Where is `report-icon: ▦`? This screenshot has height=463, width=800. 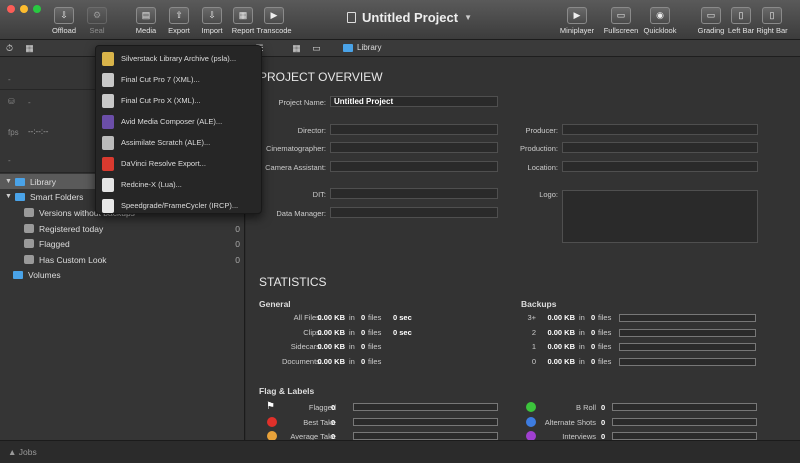
report-icon: ▦ is located at coordinates (243, 15).